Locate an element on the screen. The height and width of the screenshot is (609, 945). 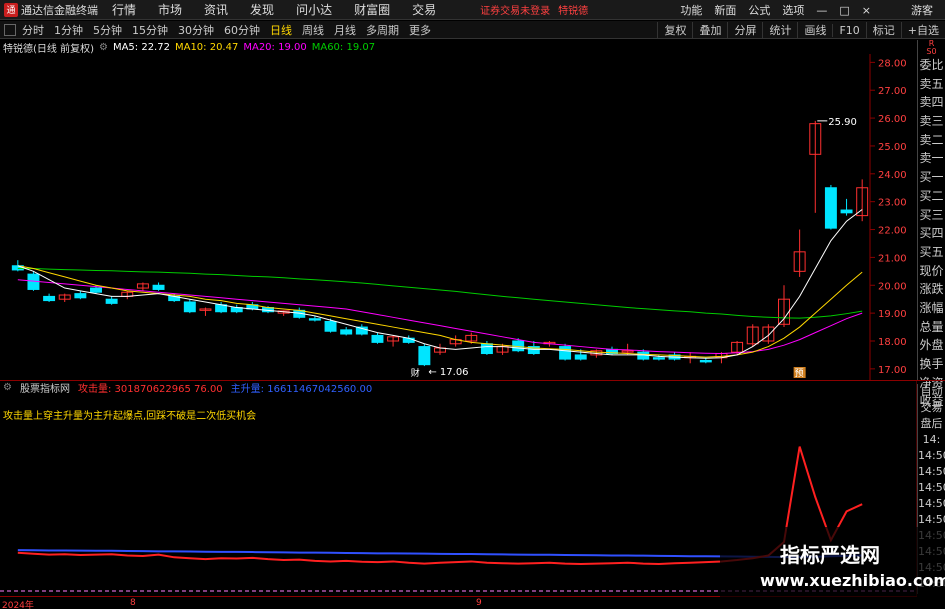
ma10-label: MA10: 20.47 is located at coordinates (206, 47).